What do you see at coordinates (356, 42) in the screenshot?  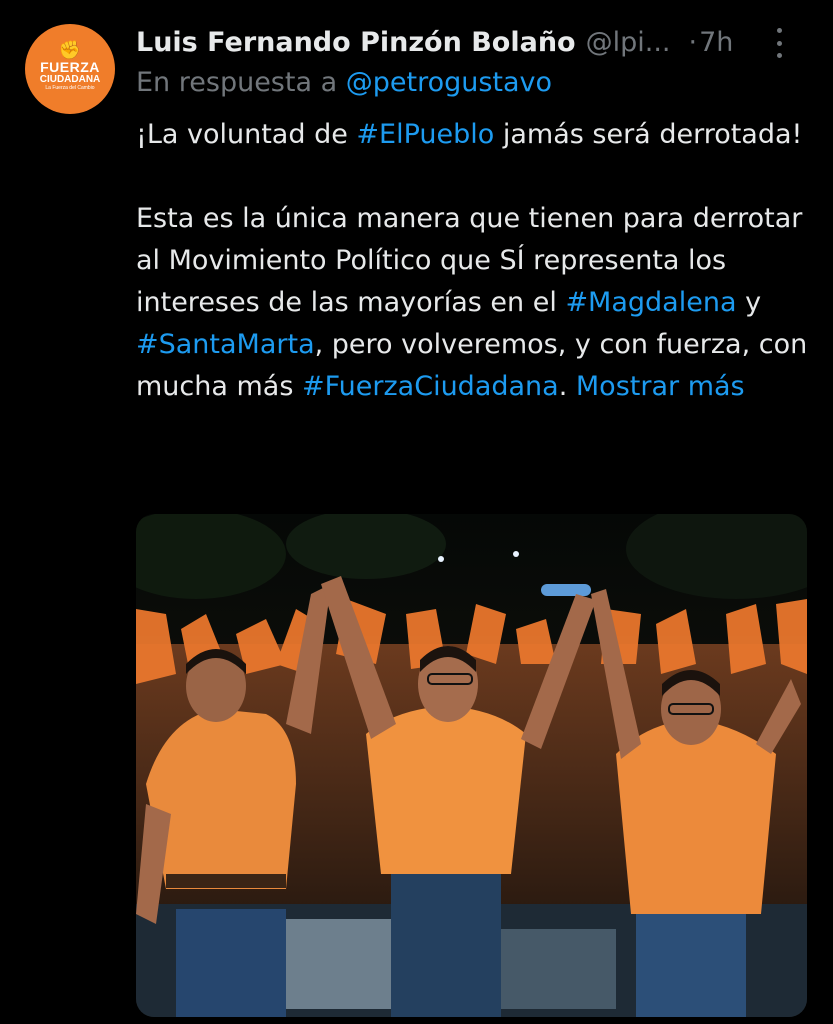 I see `author-name: Luis Fernando Pinzón Bolaño` at bounding box center [356, 42].